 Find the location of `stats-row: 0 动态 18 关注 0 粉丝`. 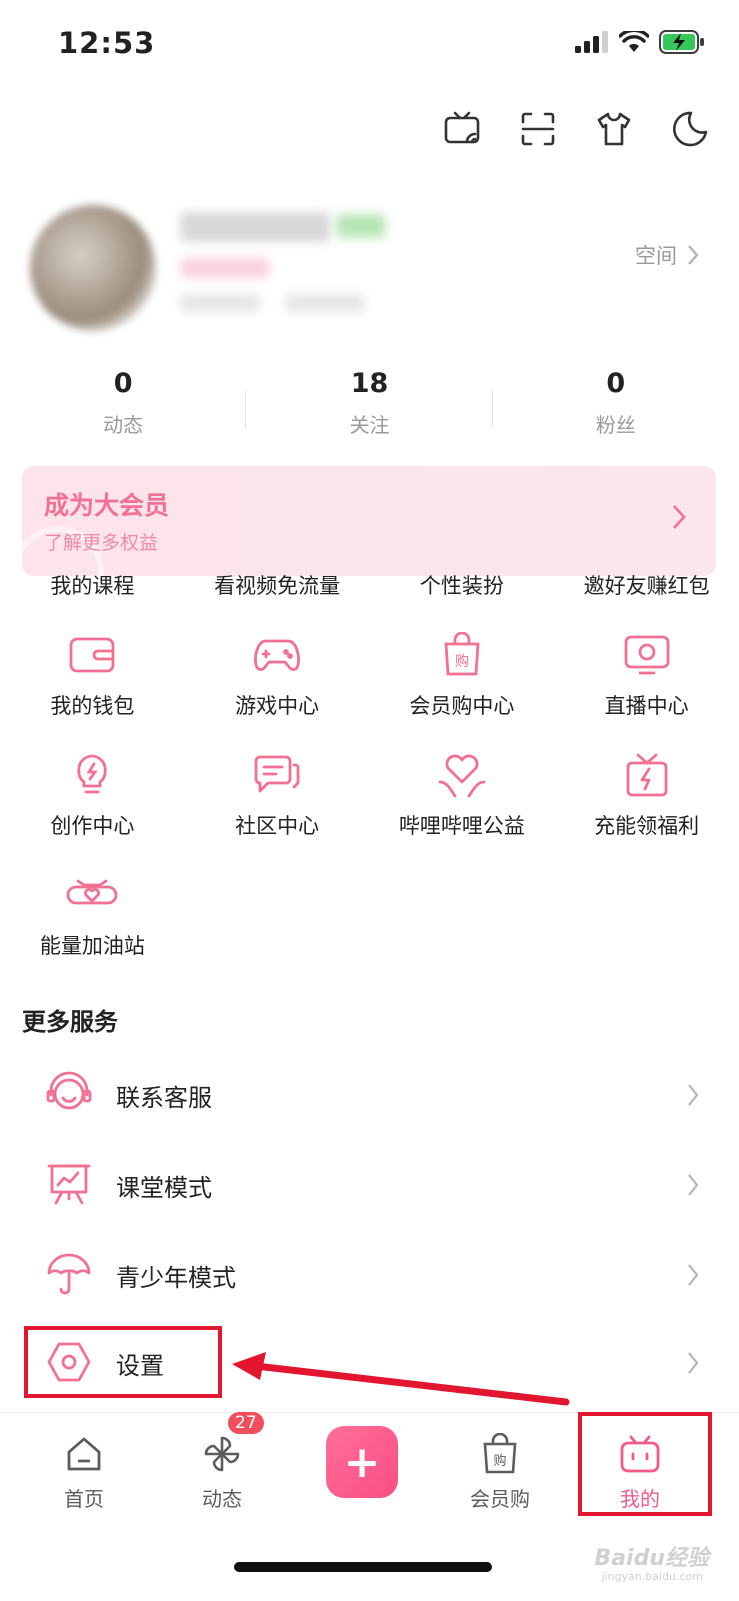

stats-row: 0 动态 18 关注 0 粉丝 is located at coordinates (369, 403).